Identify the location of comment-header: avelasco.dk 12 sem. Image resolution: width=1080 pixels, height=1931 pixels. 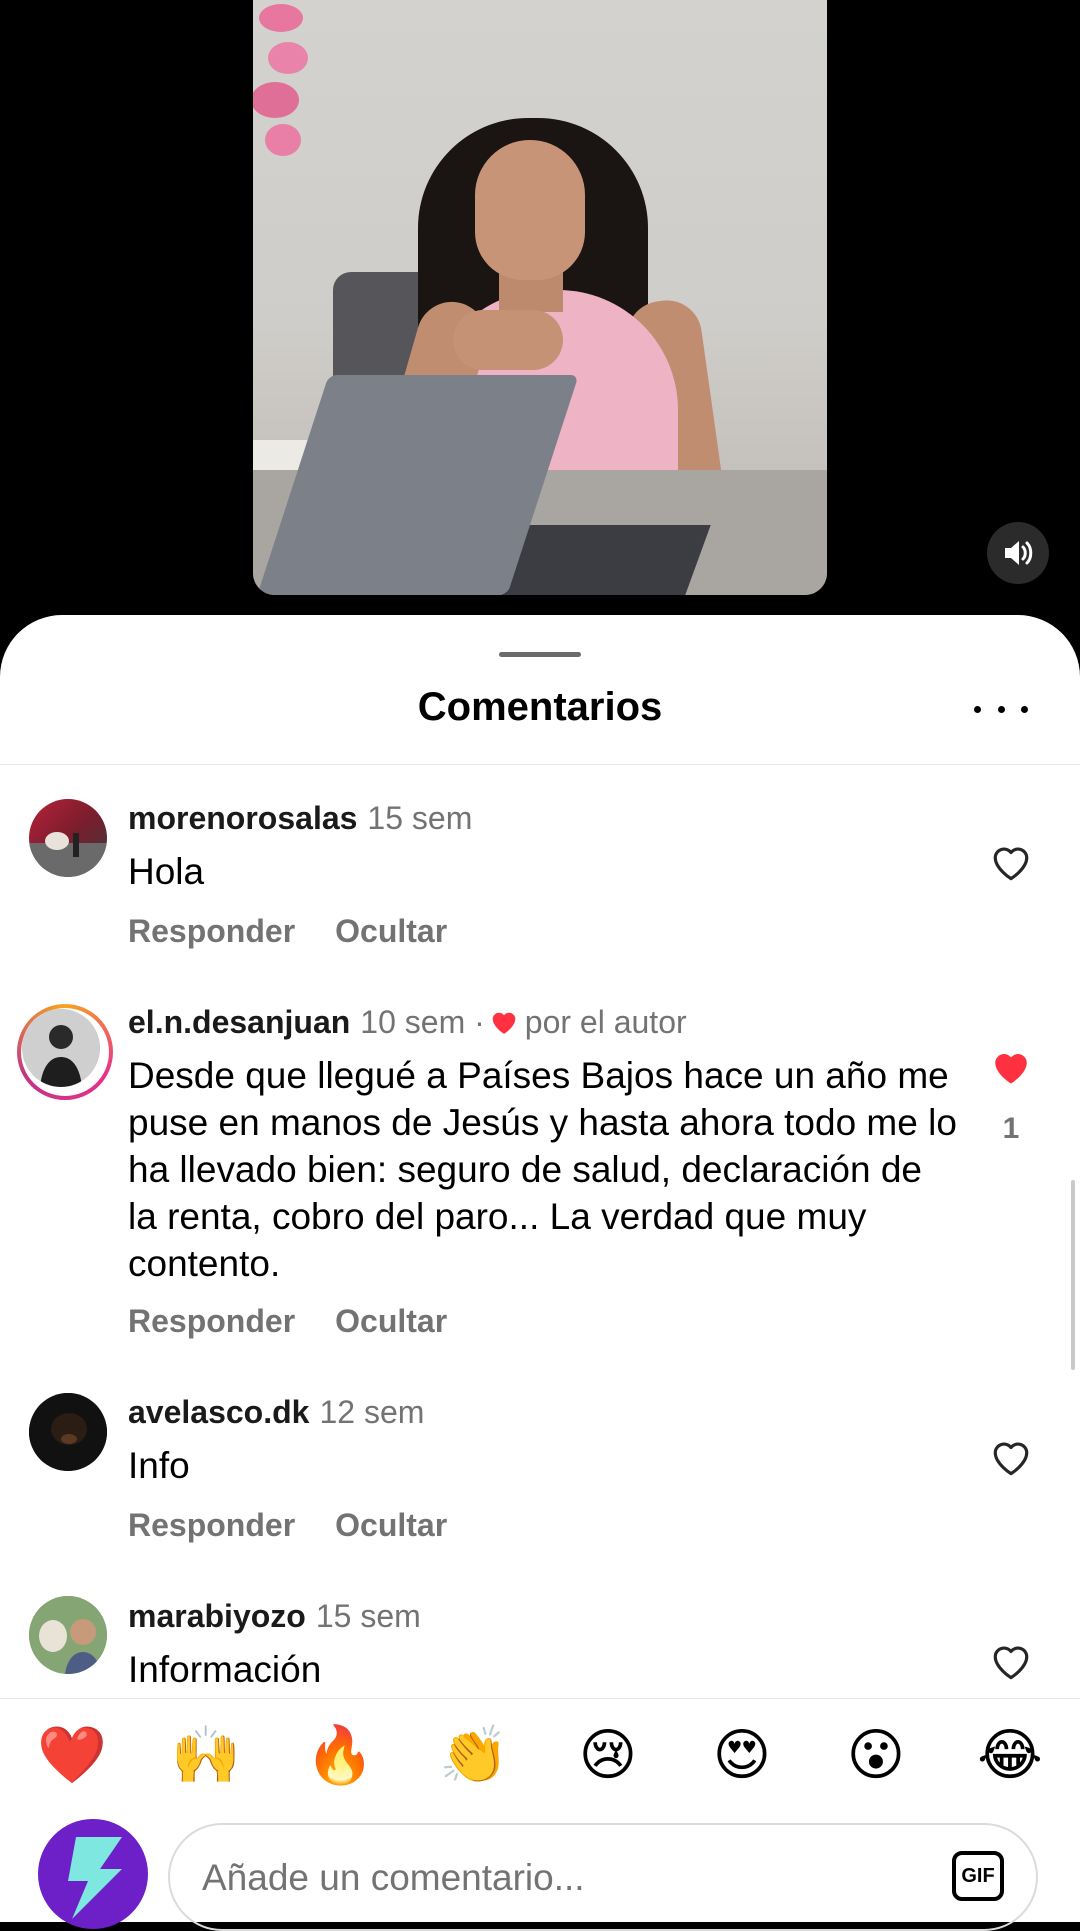
(276, 1412).